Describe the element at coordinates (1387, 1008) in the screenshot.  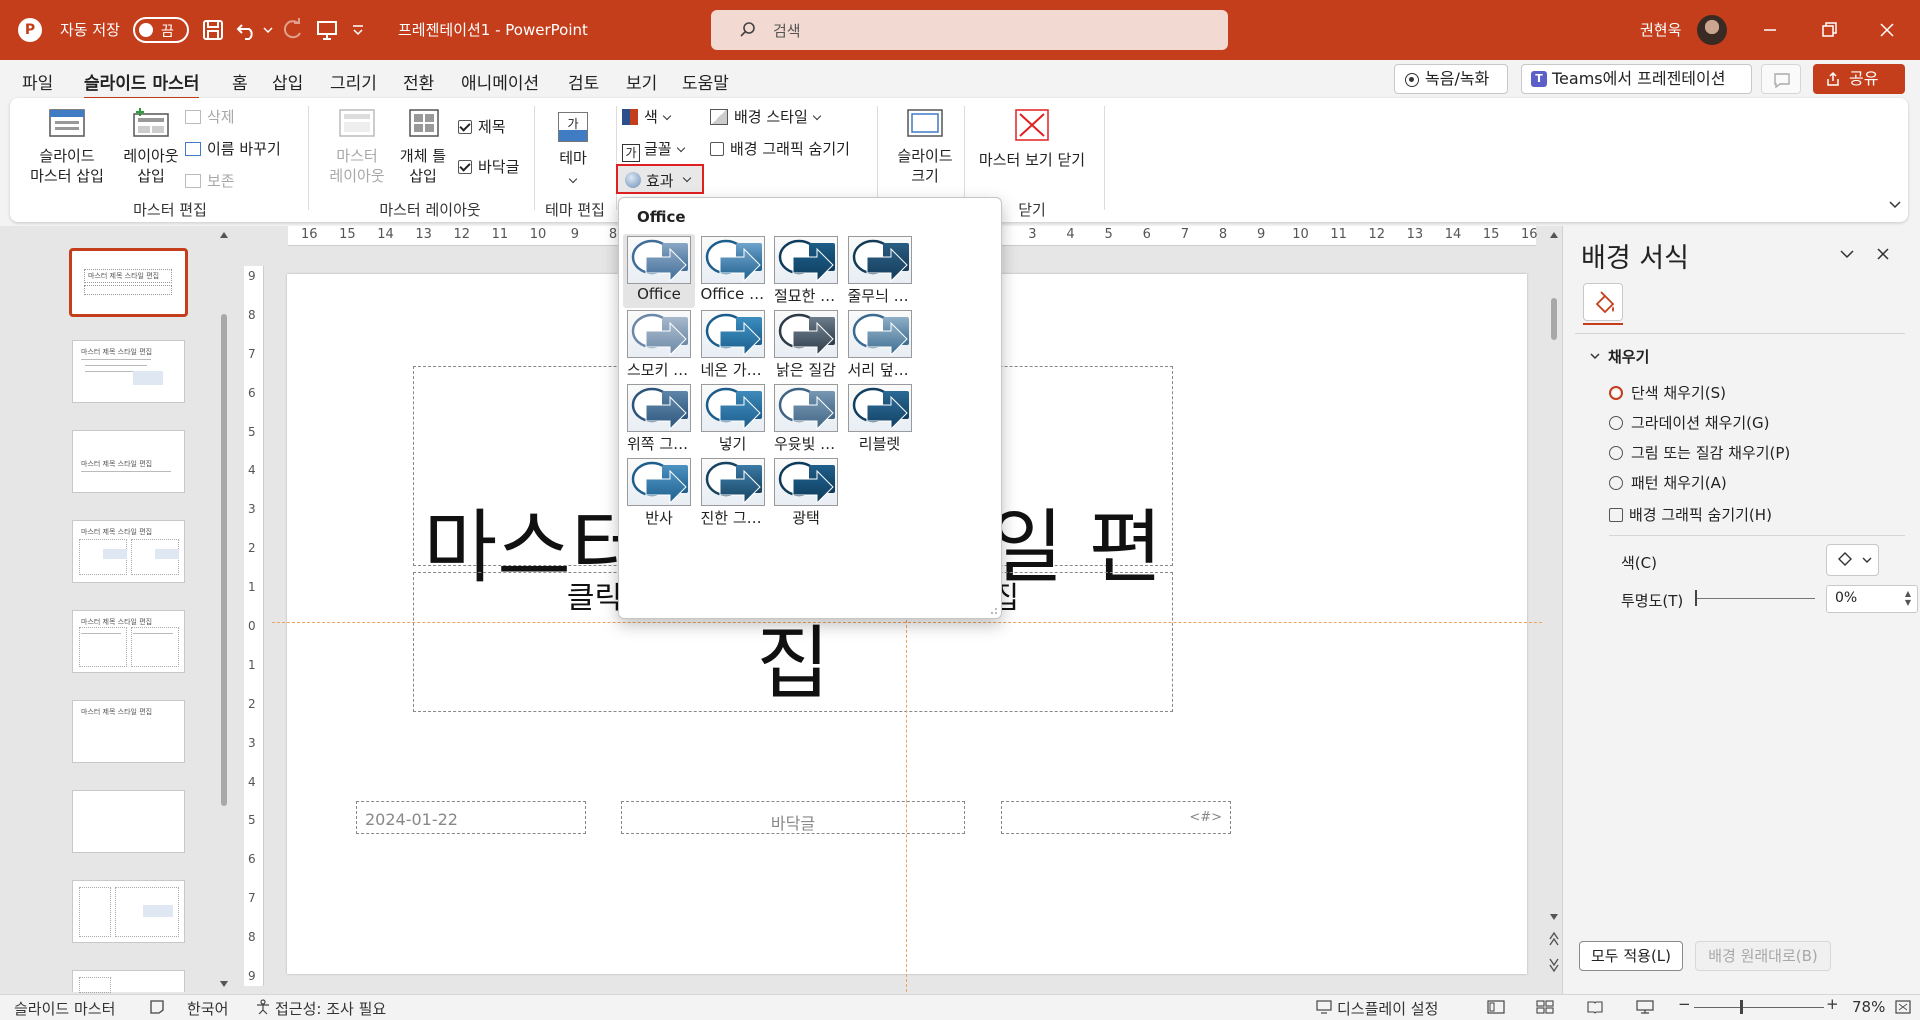
I see `status-display-settings: 디스플레이 설정` at that location.